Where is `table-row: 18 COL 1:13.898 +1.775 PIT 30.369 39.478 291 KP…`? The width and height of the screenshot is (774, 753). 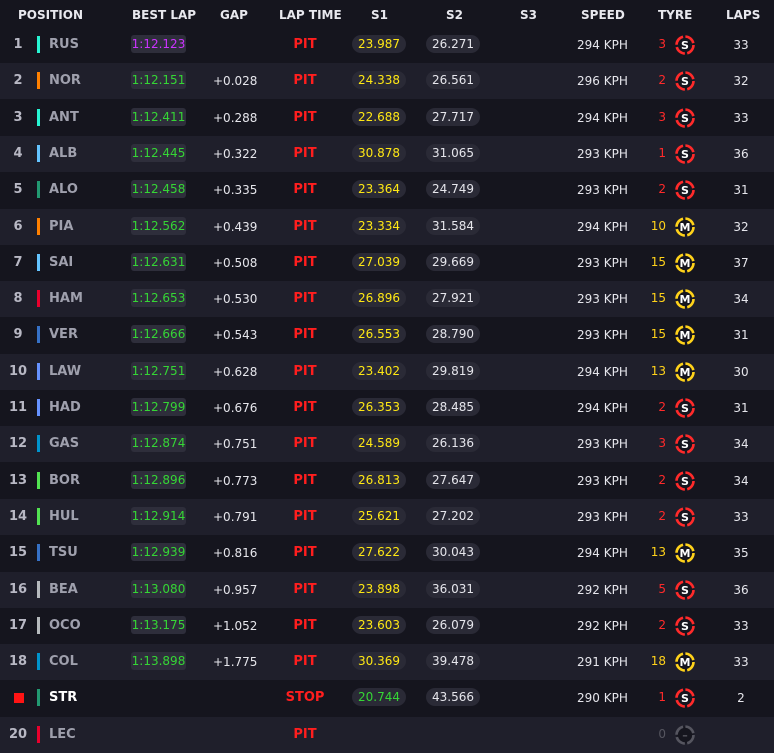
table-row: 18 COL 1:13.898 +1.775 PIT 30.369 39.478 291 KP… is located at coordinates (387, 662).